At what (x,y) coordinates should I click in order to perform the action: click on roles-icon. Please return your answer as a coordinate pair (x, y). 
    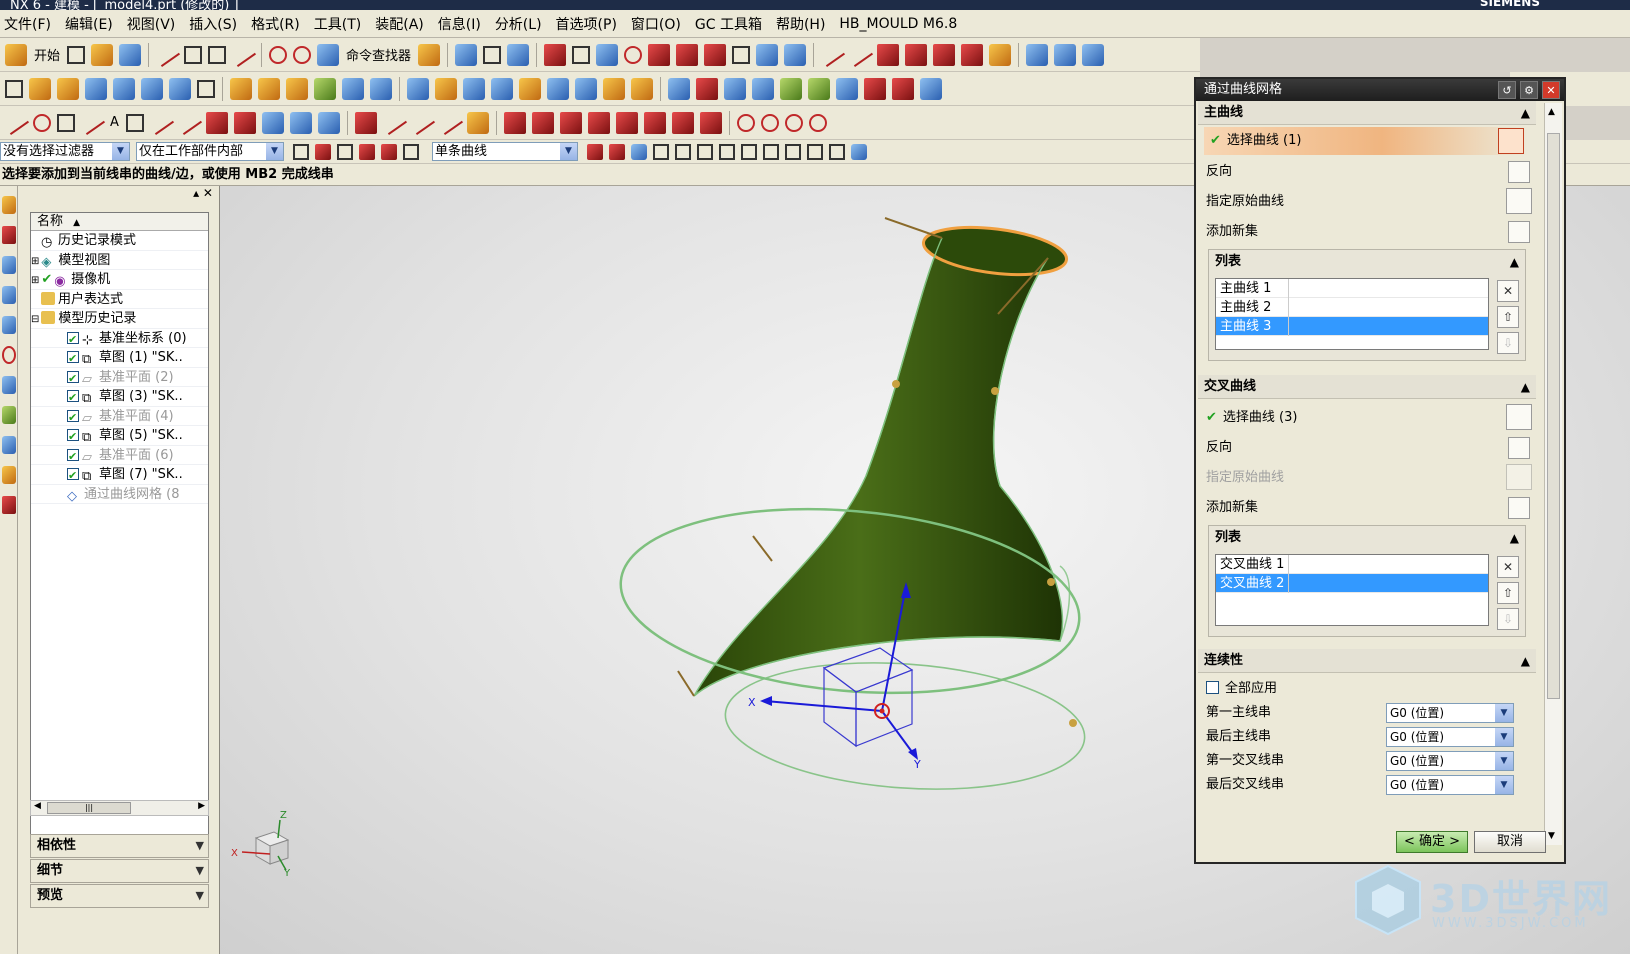
    Looking at the image, I should click on (9, 445).